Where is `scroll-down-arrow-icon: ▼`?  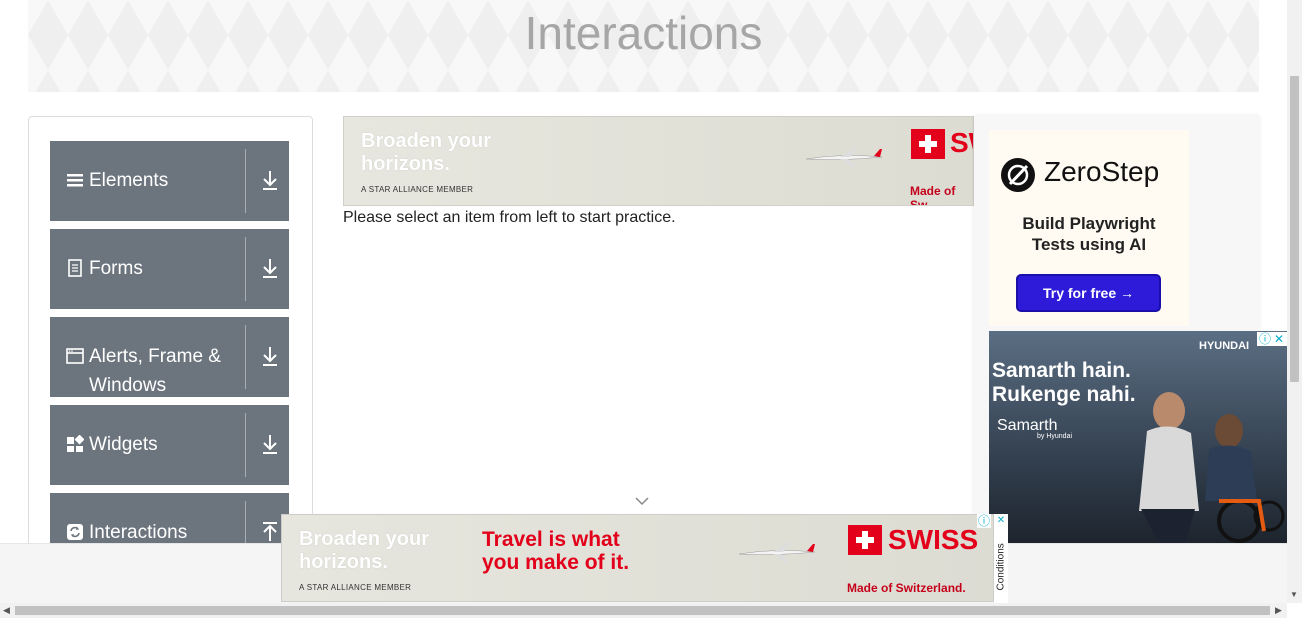 scroll-down-arrow-icon: ▼ is located at coordinates (1294, 594).